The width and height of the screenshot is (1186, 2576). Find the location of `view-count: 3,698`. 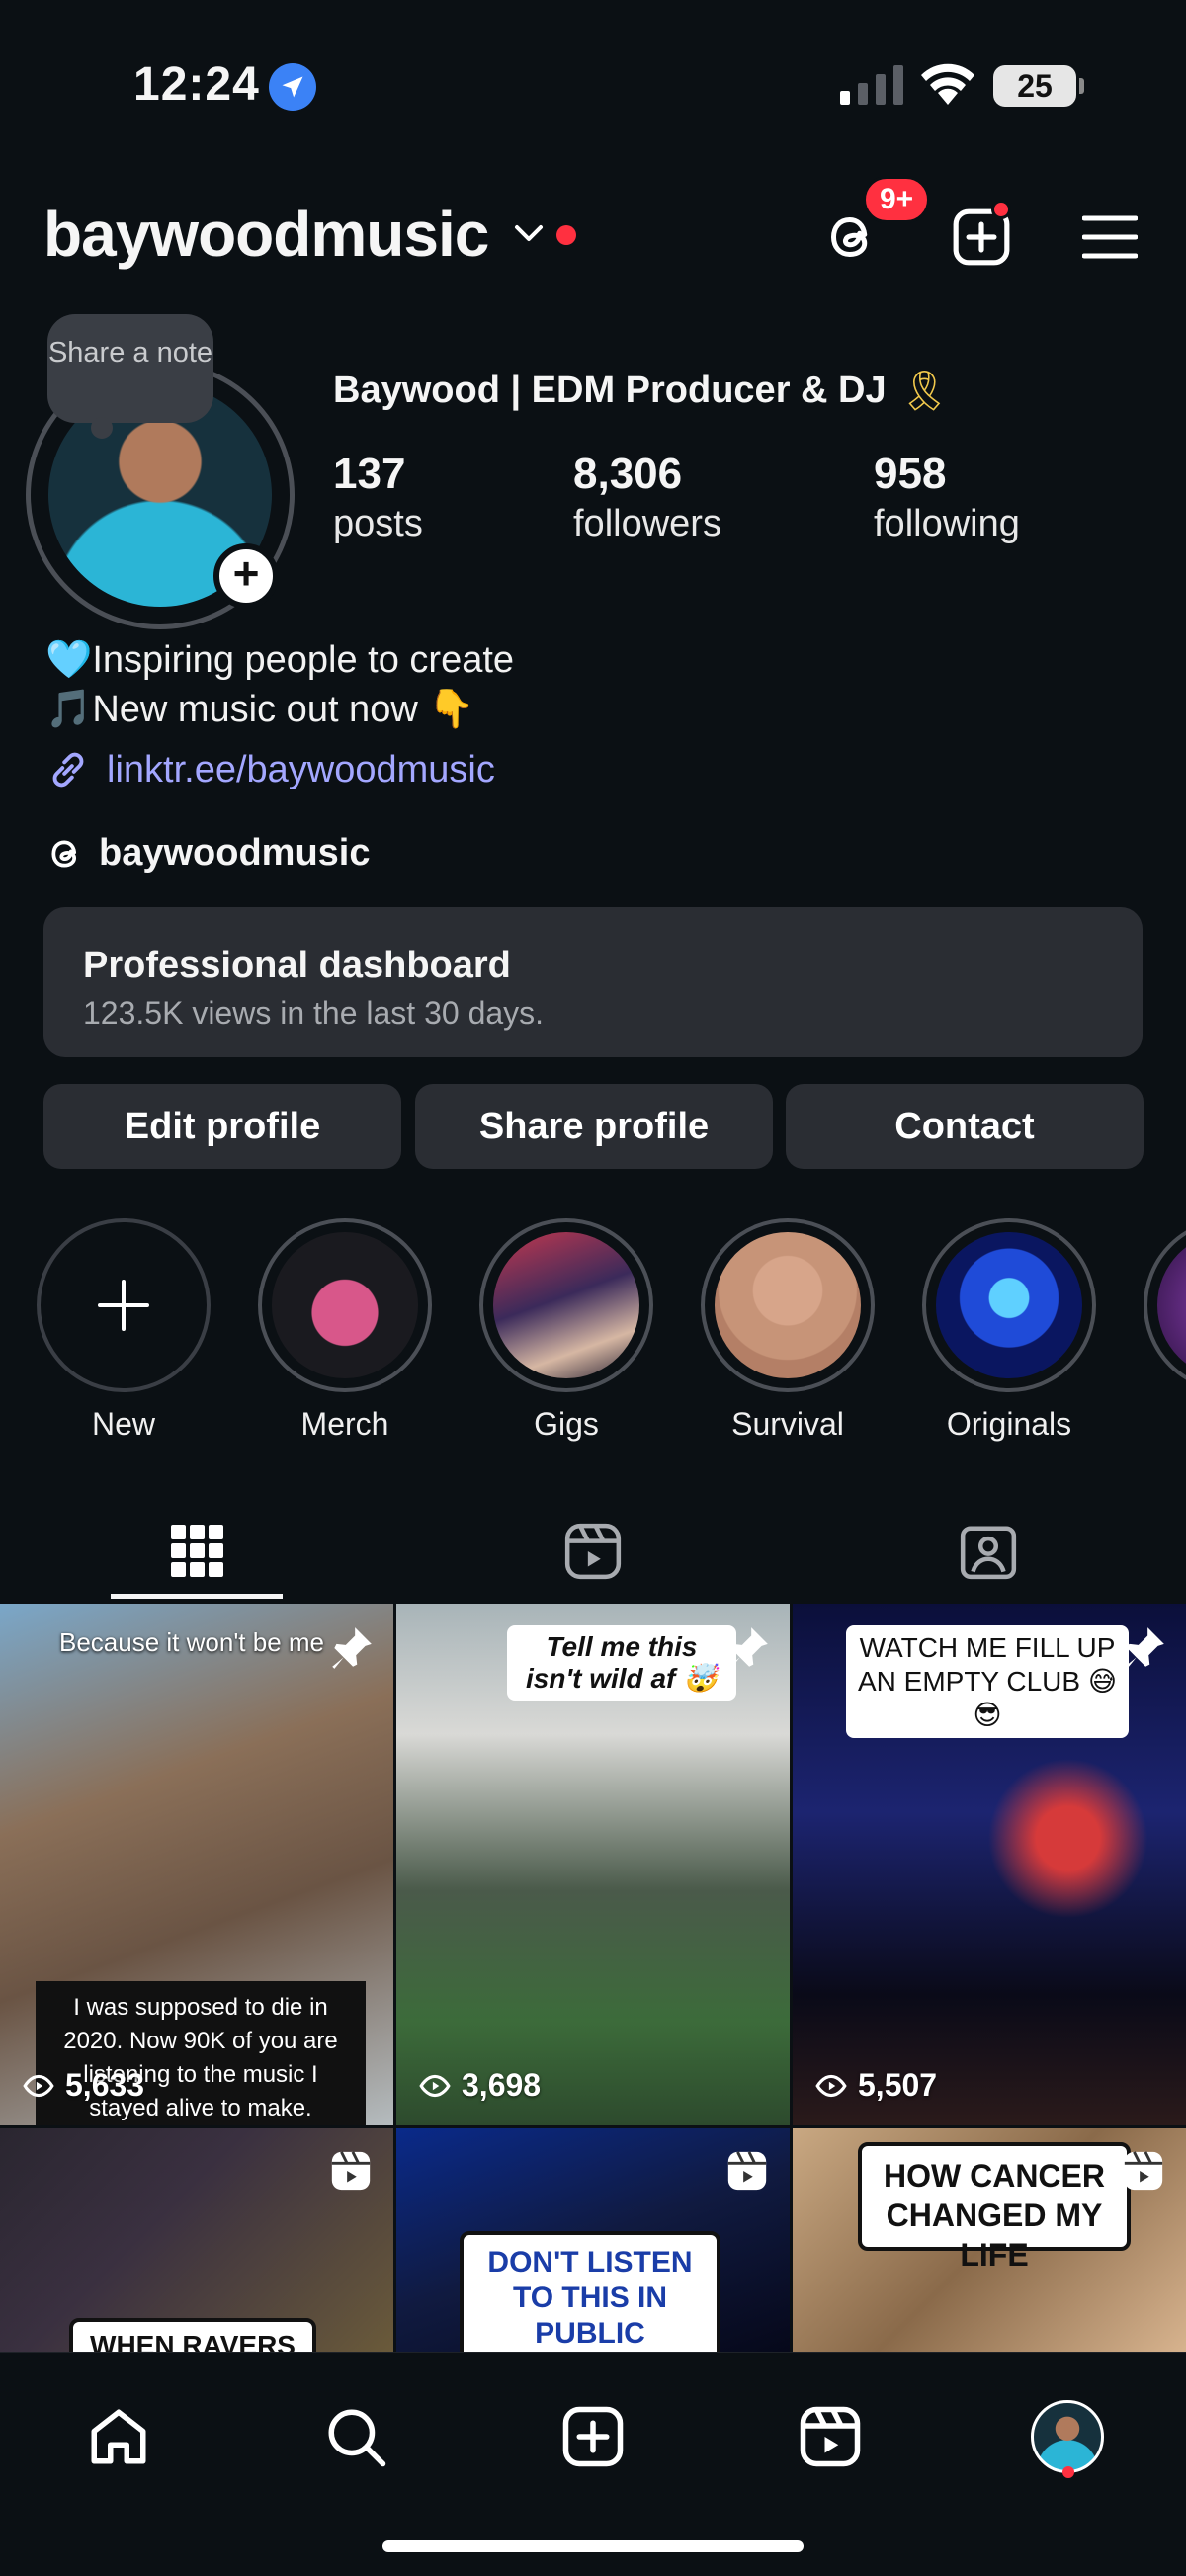

view-count: 3,698 is located at coordinates (479, 2085).